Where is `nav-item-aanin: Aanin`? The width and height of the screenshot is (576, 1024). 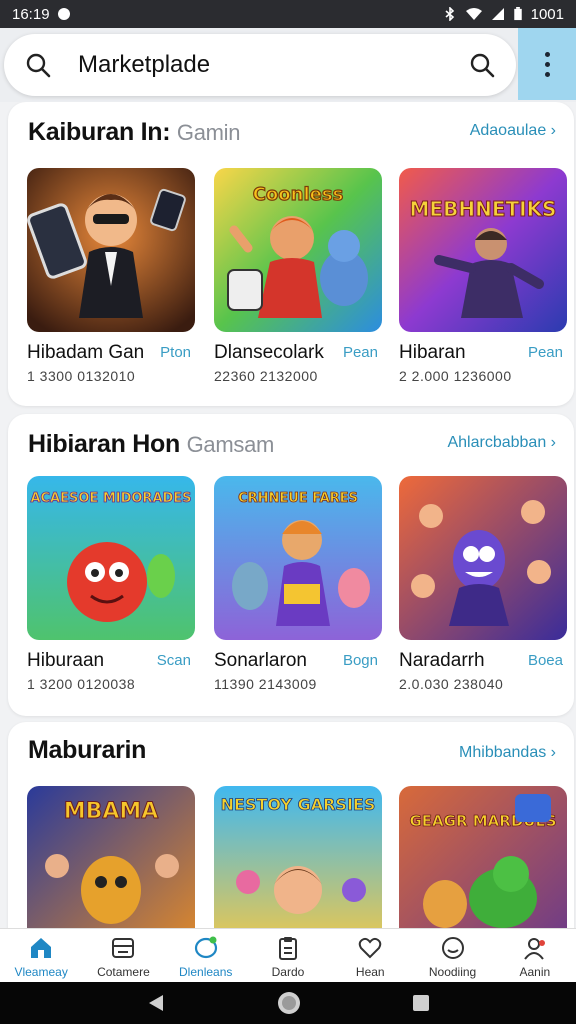
nav-item-aanin: Aanin is located at coordinates (535, 955).